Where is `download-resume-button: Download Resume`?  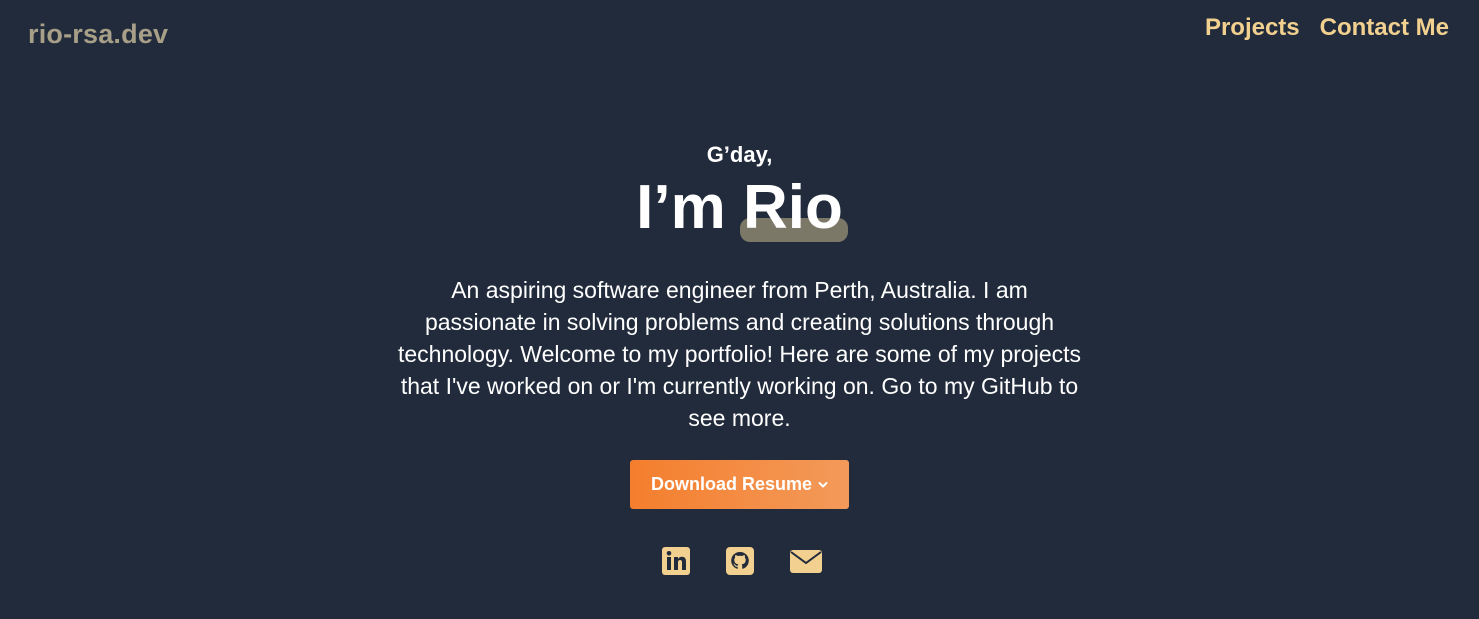
download-resume-button: Download Resume is located at coordinates (739, 484).